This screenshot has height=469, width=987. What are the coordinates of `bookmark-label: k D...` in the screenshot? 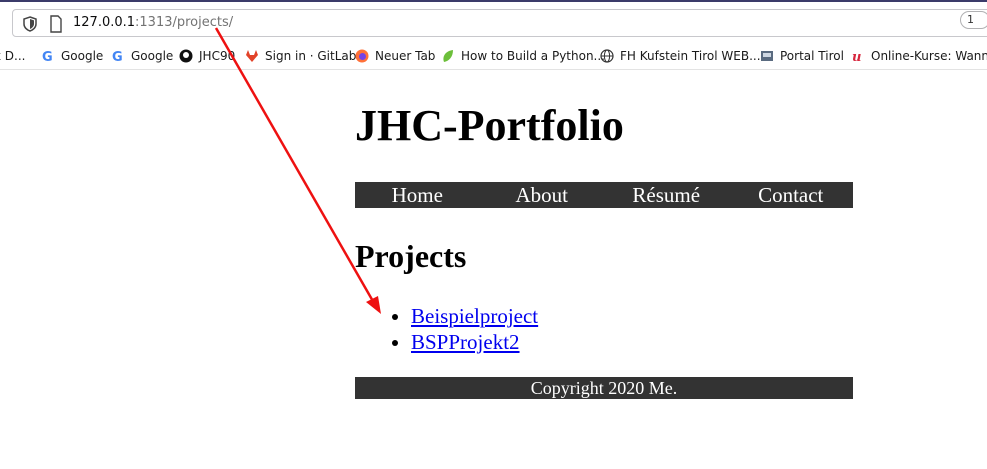 It's located at (13, 56).